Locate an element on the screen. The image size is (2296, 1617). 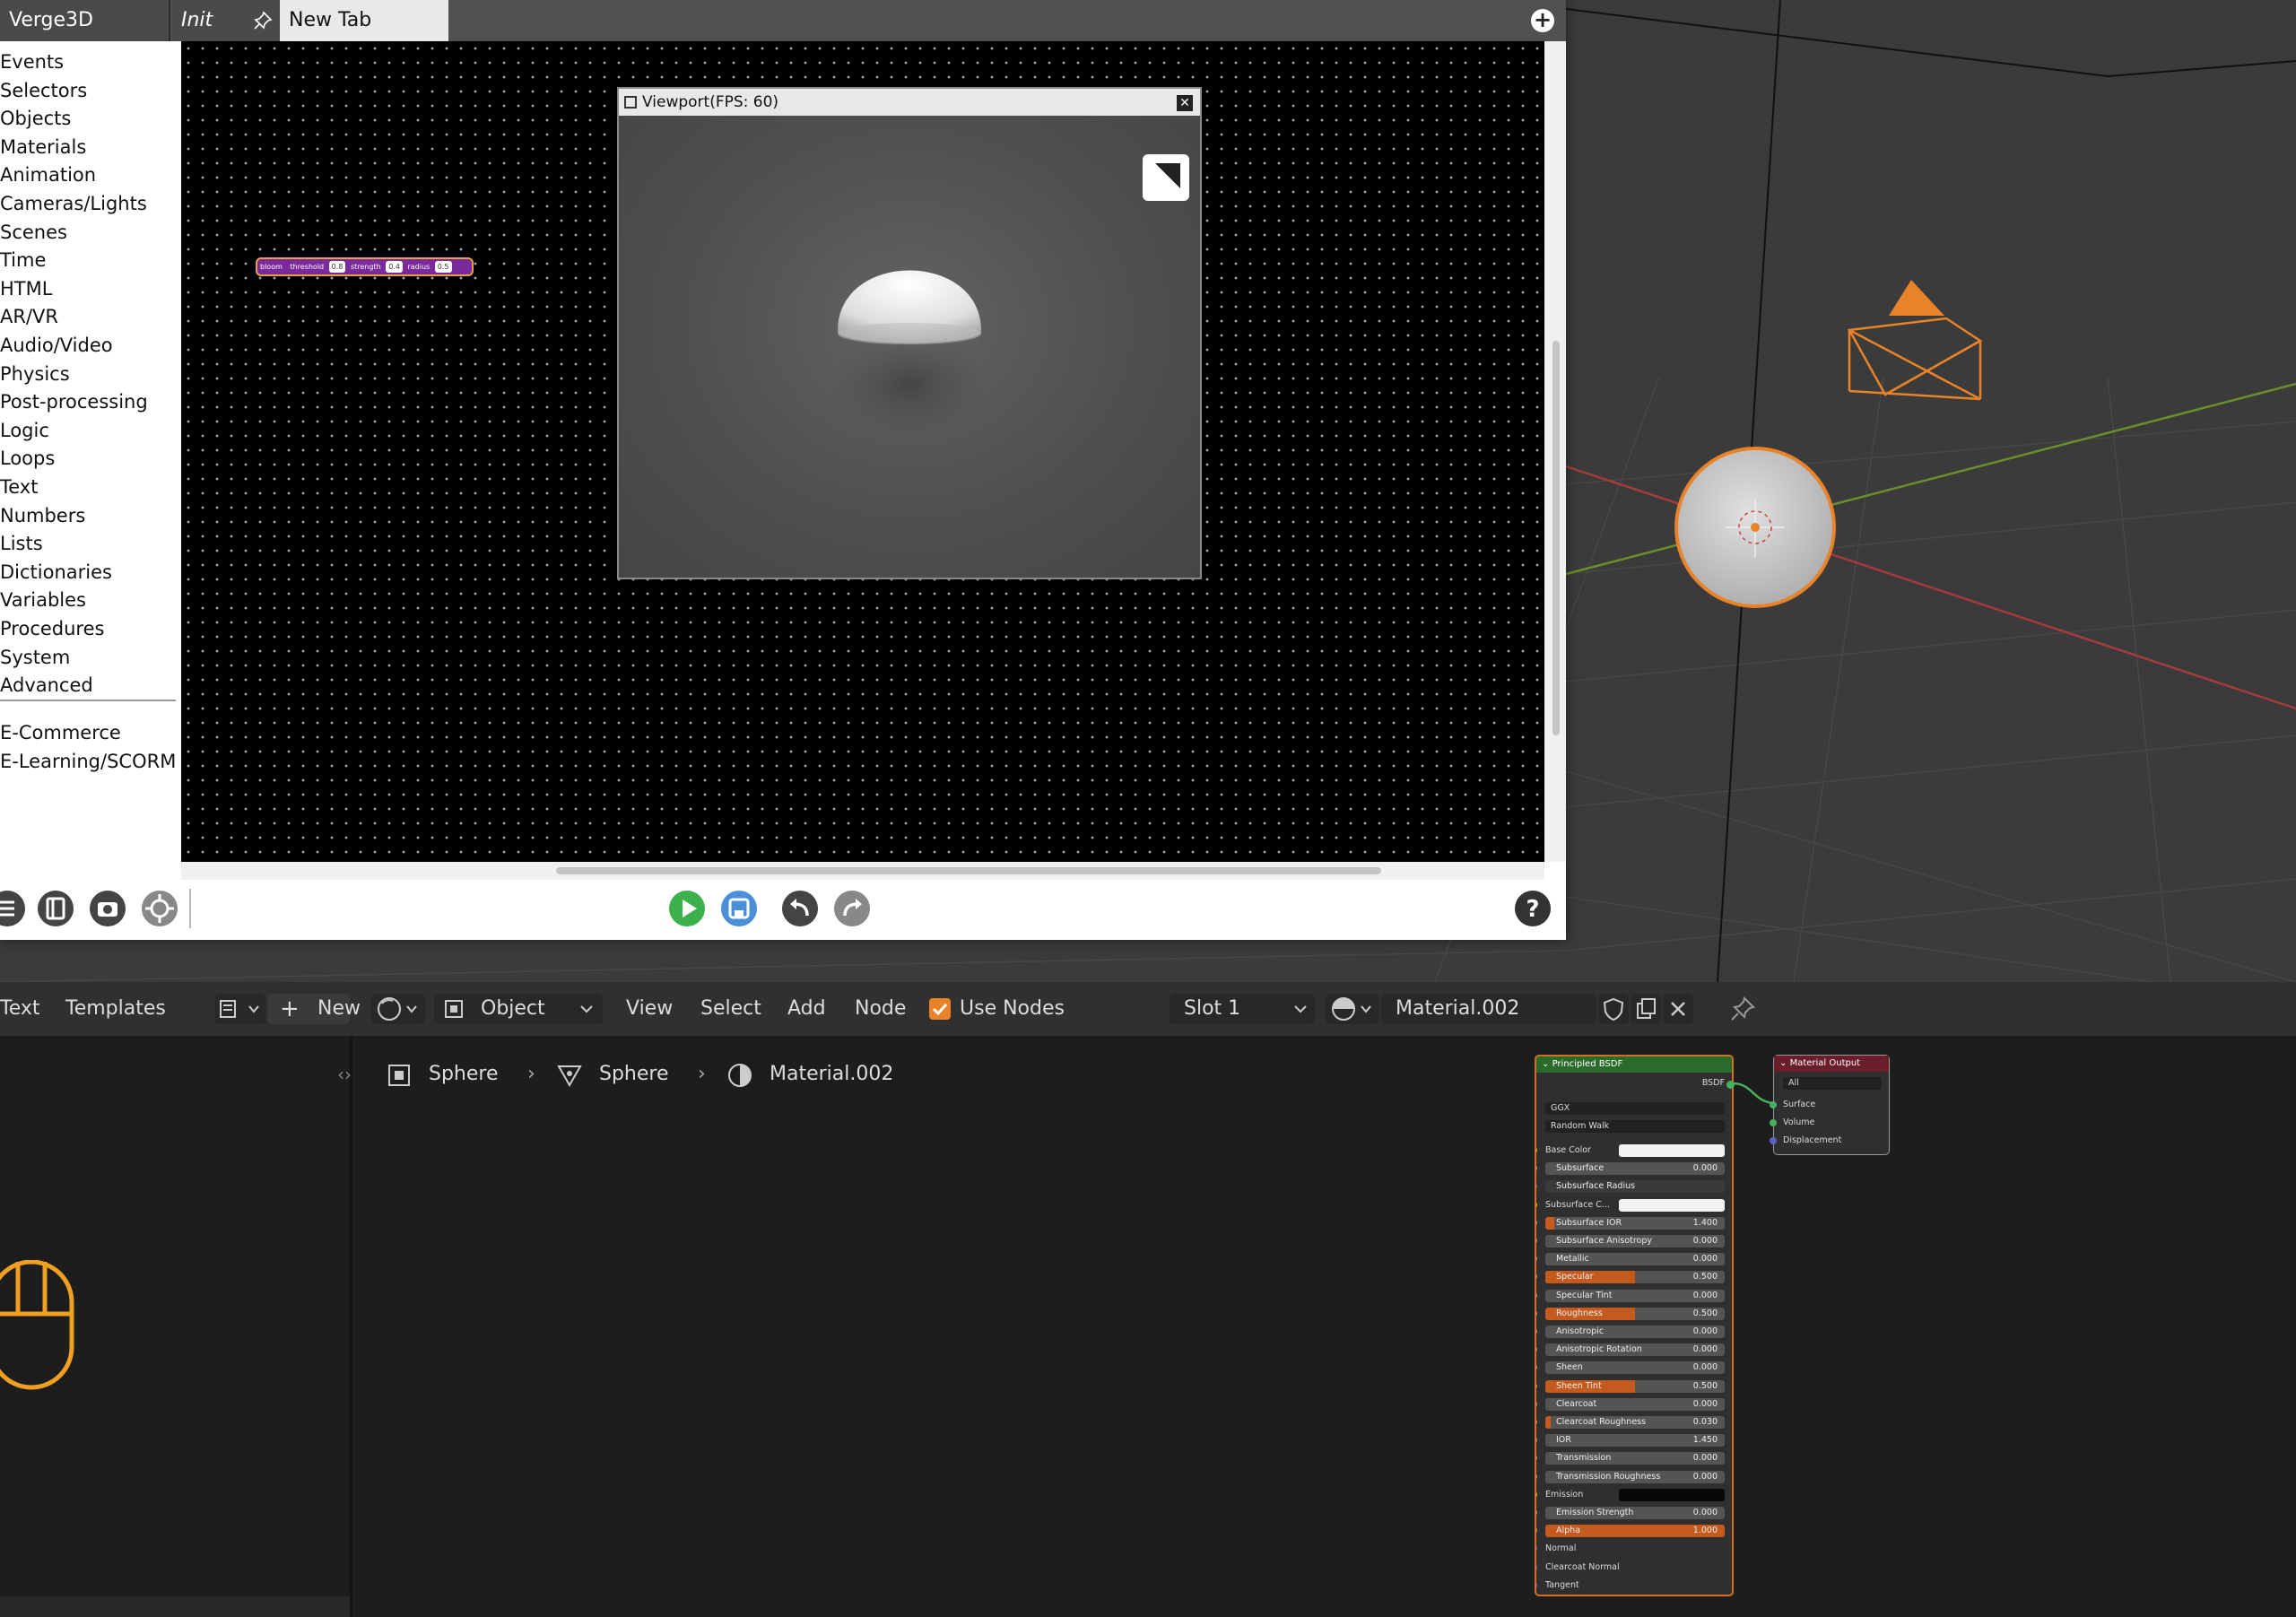
input-subsurface-slider: Subsurface 0.000 is located at coordinates (1635, 1169).